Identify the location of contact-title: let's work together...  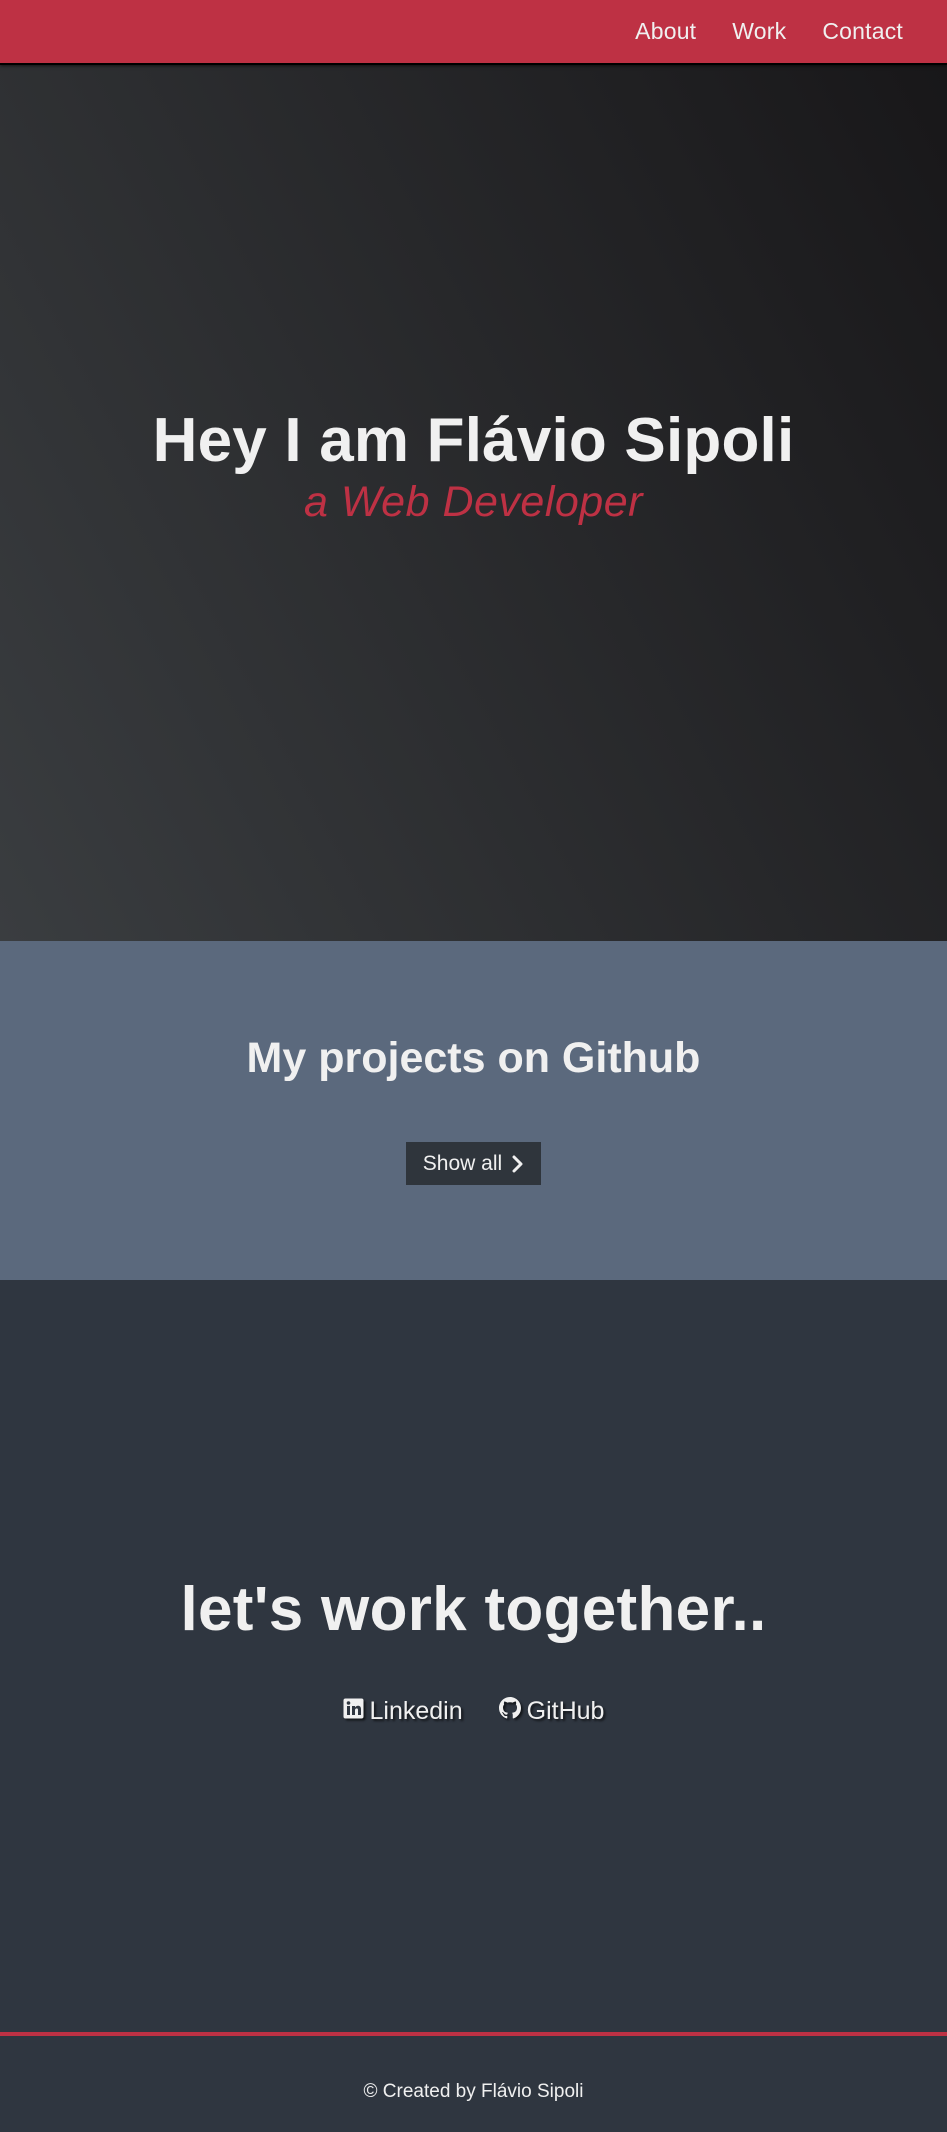
(473, 1609).